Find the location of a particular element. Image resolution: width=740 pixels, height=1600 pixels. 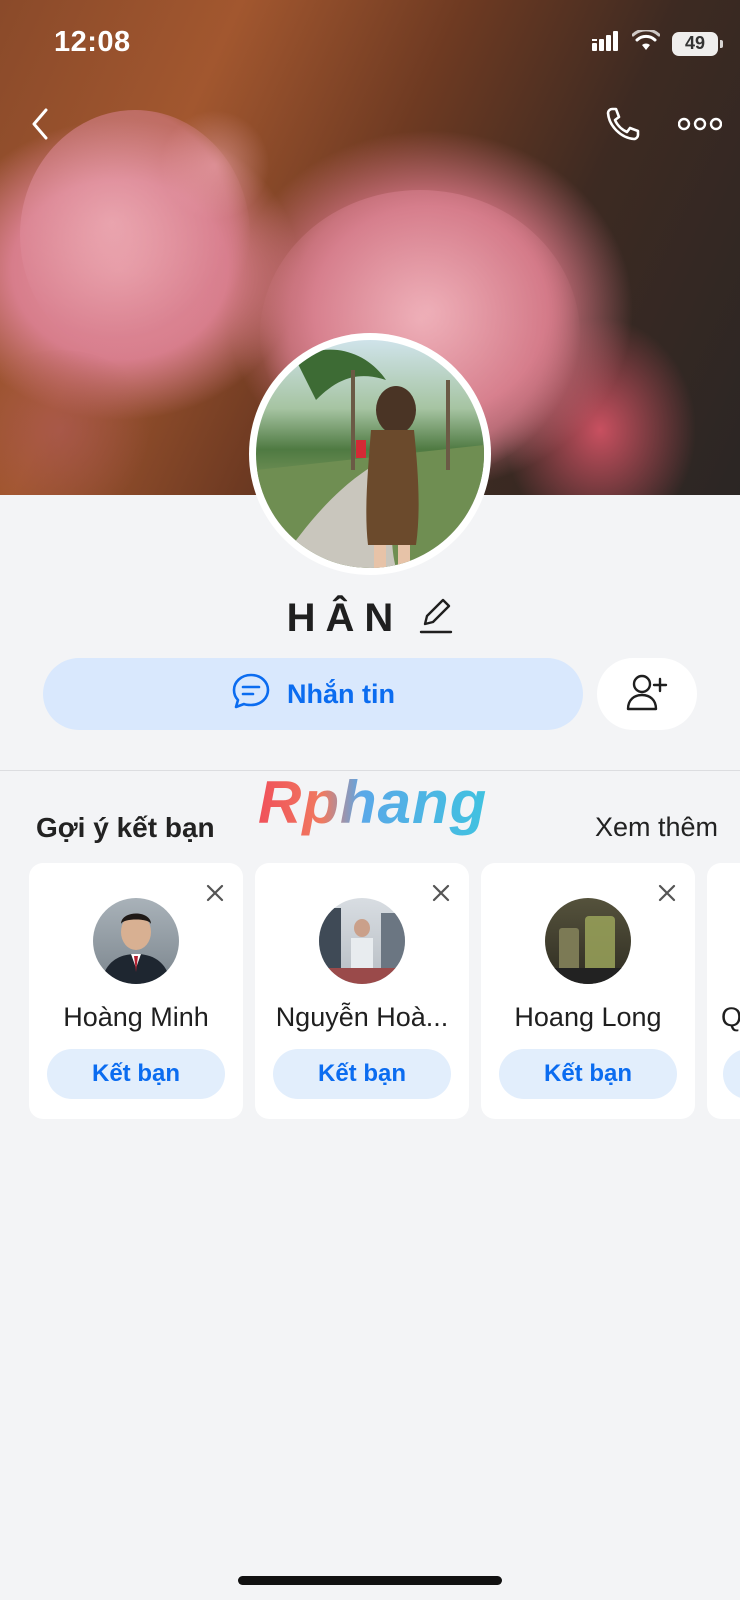

see-more-link: Xem thêm is located at coordinates (656, 827).